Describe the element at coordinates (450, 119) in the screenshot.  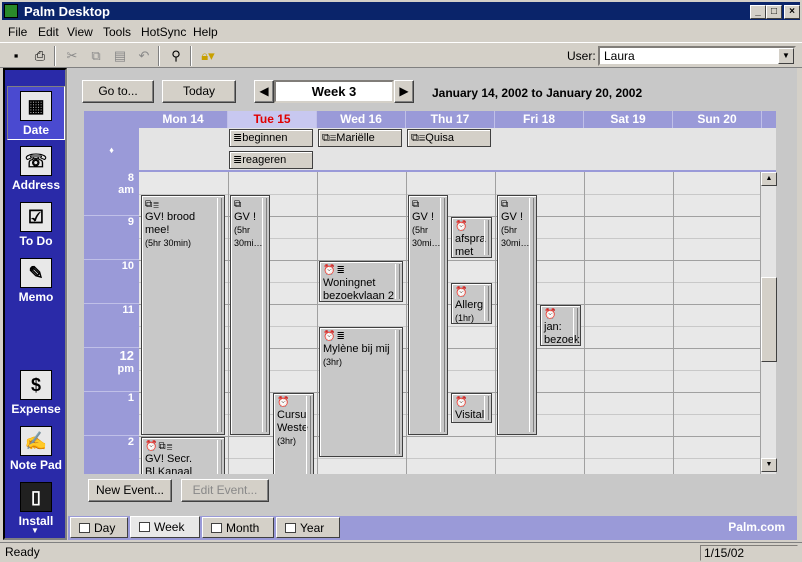
I see `day-header: Thu 17` at that location.